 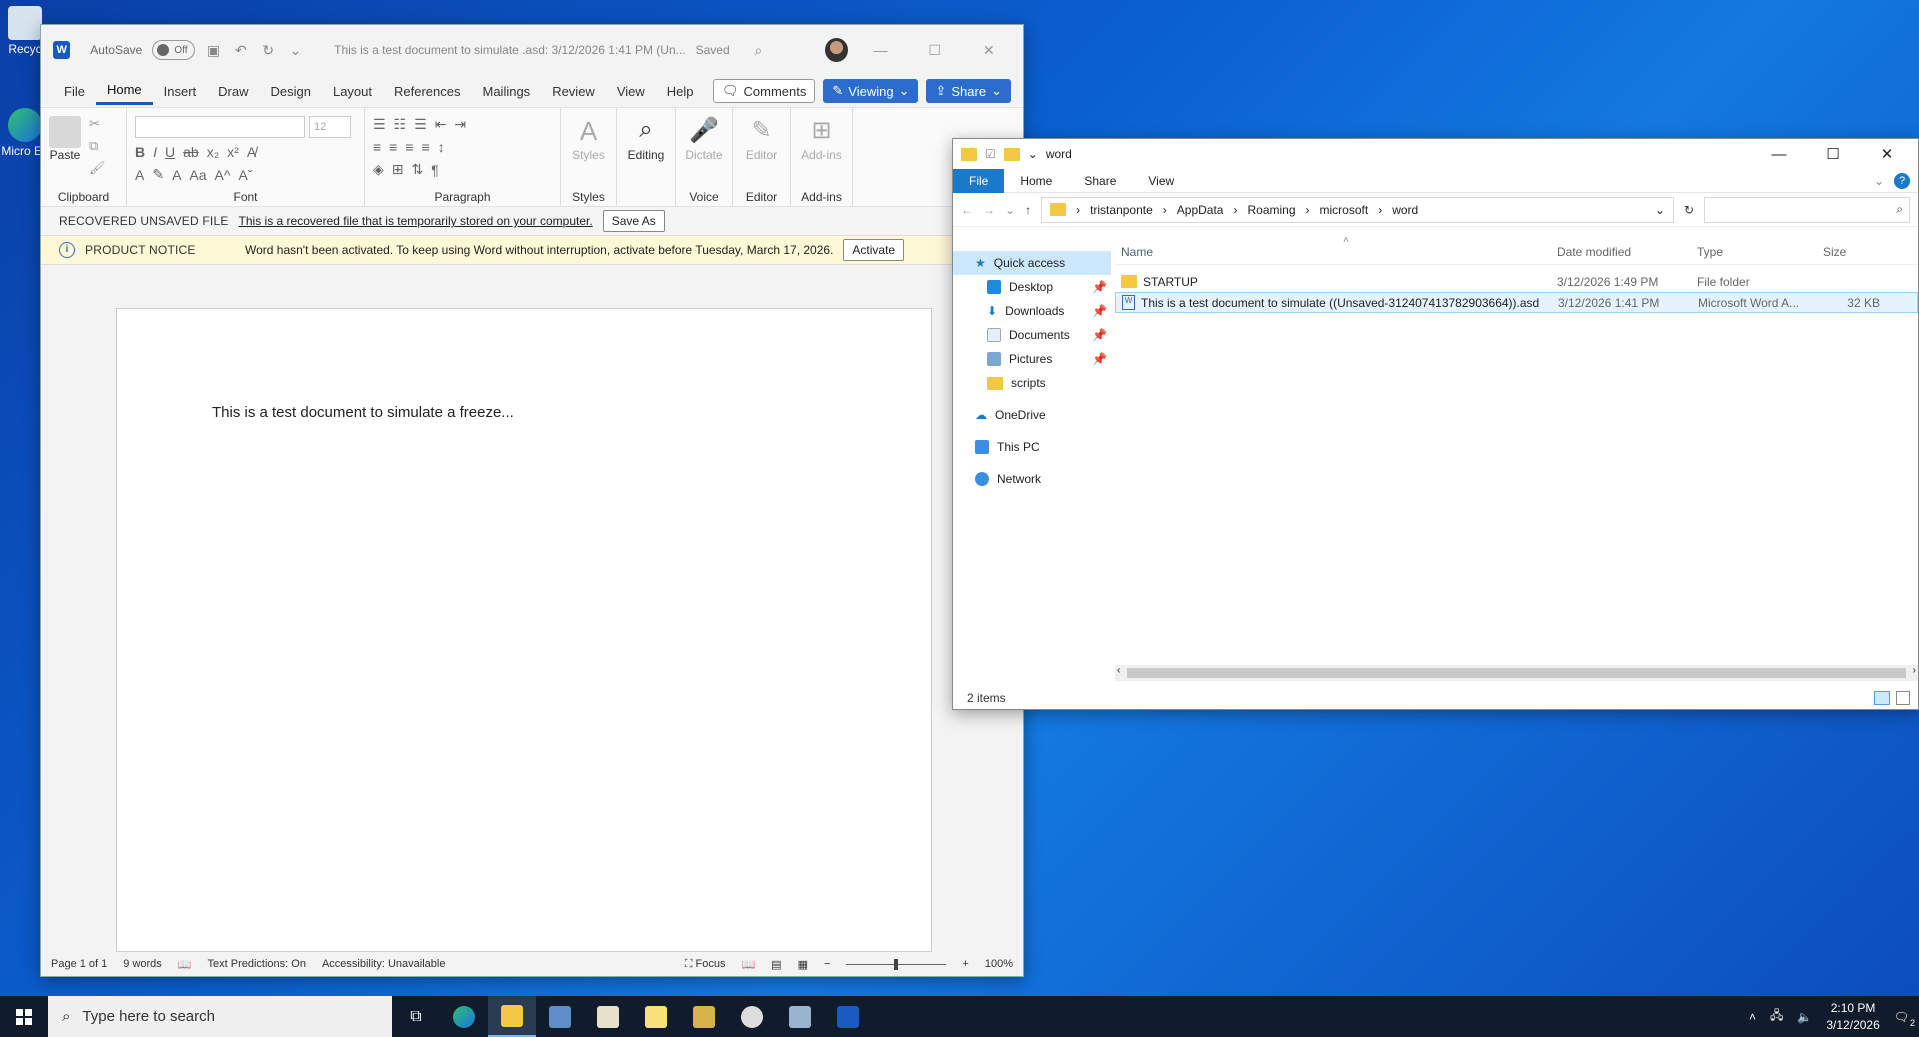 What do you see at coordinates (378, 169) in the screenshot?
I see `shading-icon: ◈` at bounding box center [378, 169].